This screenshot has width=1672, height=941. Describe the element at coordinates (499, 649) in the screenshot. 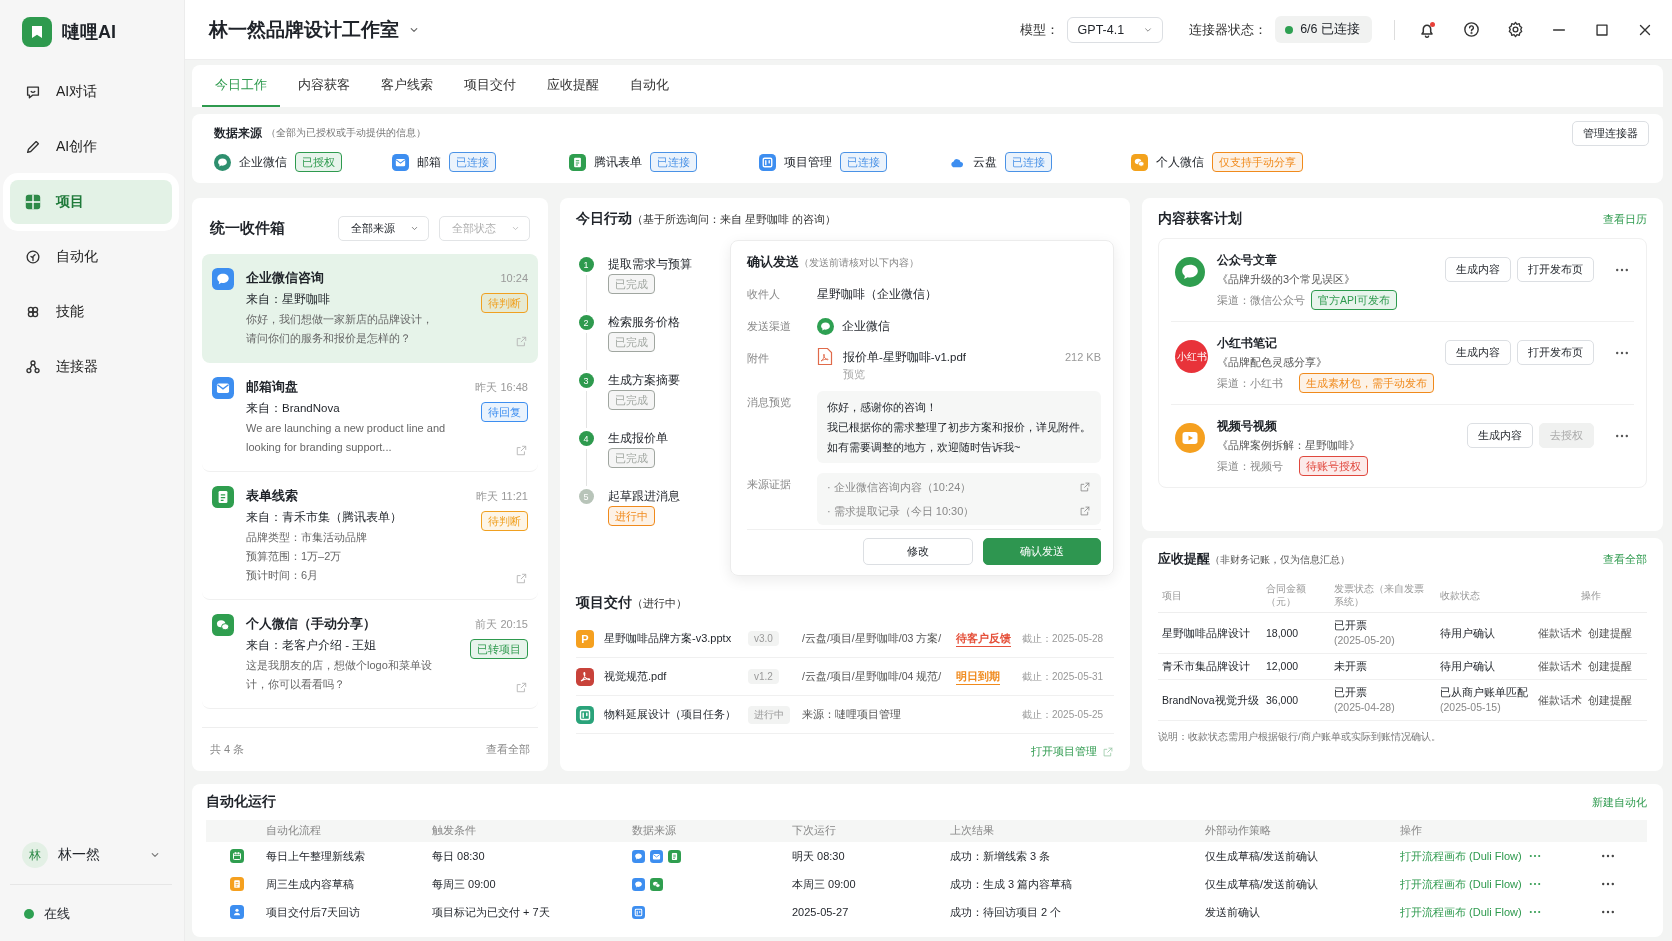

I see `status-tag: 已转项目` at that location.